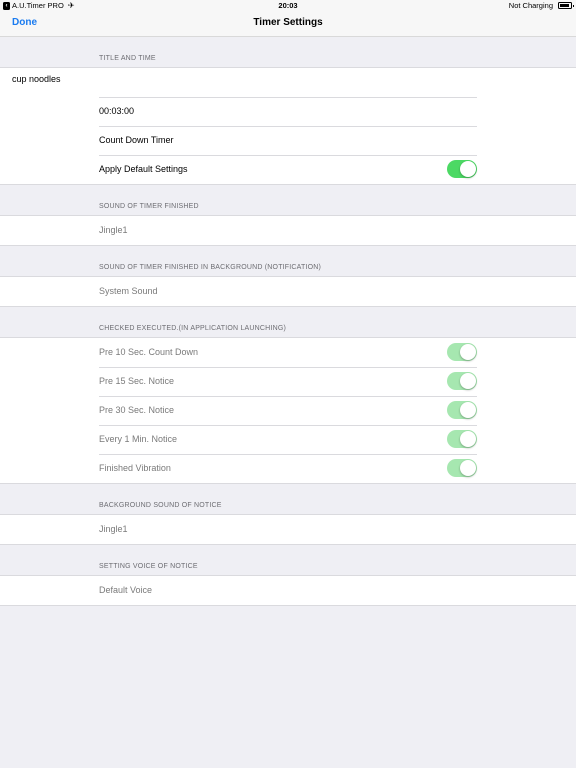  What do you see at coordinates (288, 381) in the screenshot?
I see `checked-item-row: Pre 15 Sec. Notice` at bounding box center [288, 381].